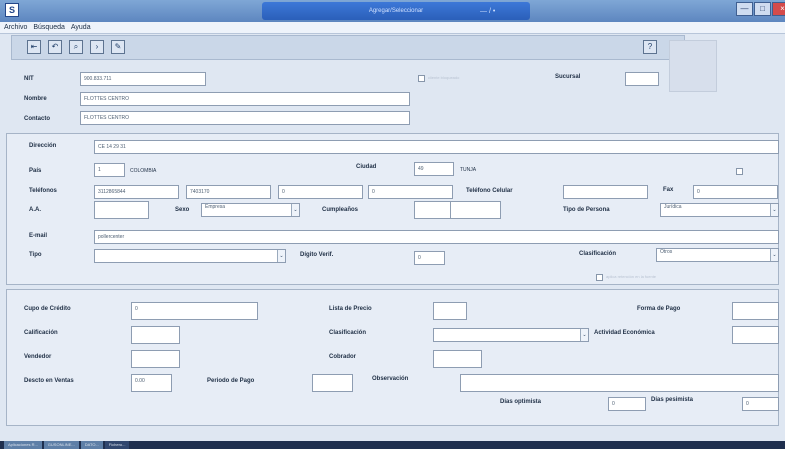 This screenshot has width=785, height=449. Describe the element at coordinates (673, 207) in the screenshot. I see `tipo-persona-value: Jurídica` at that location.